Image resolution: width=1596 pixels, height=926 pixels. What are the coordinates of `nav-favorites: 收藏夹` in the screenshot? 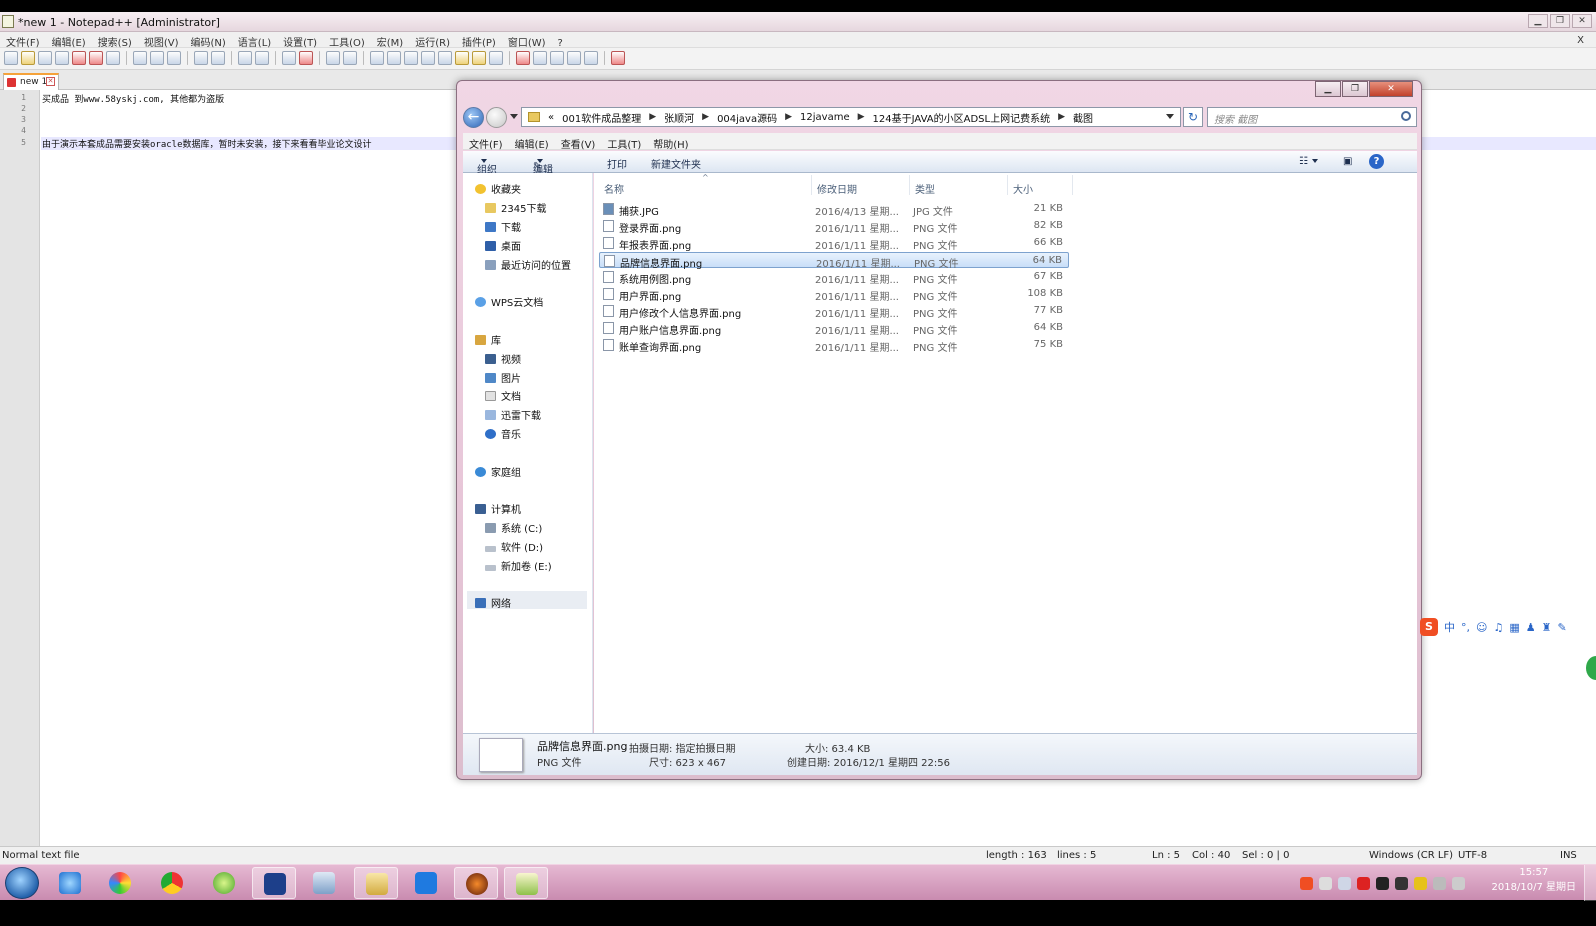 It's located at (498, 188).